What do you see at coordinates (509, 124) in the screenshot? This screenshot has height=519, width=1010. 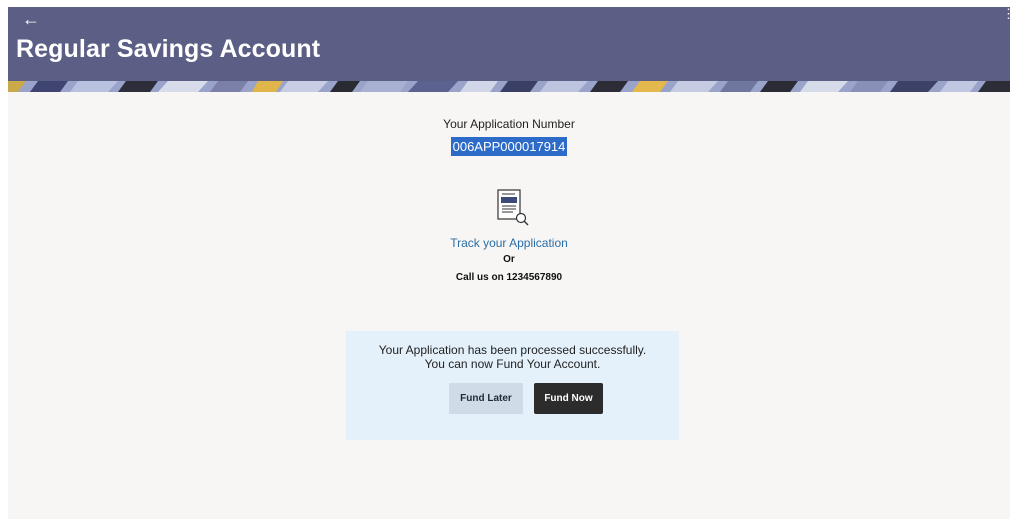 I see `application-number-label: Your Application Number` at bounding box center [509, 124].